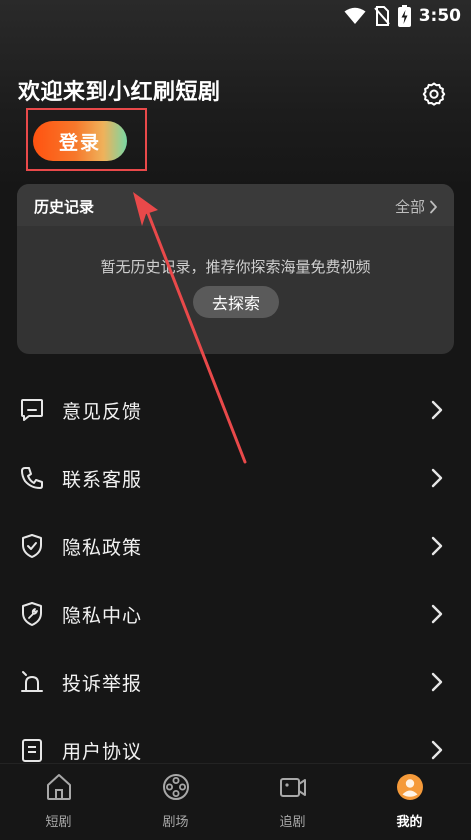  I want to click on menu-label: 意见反馈, so click(102, 412).